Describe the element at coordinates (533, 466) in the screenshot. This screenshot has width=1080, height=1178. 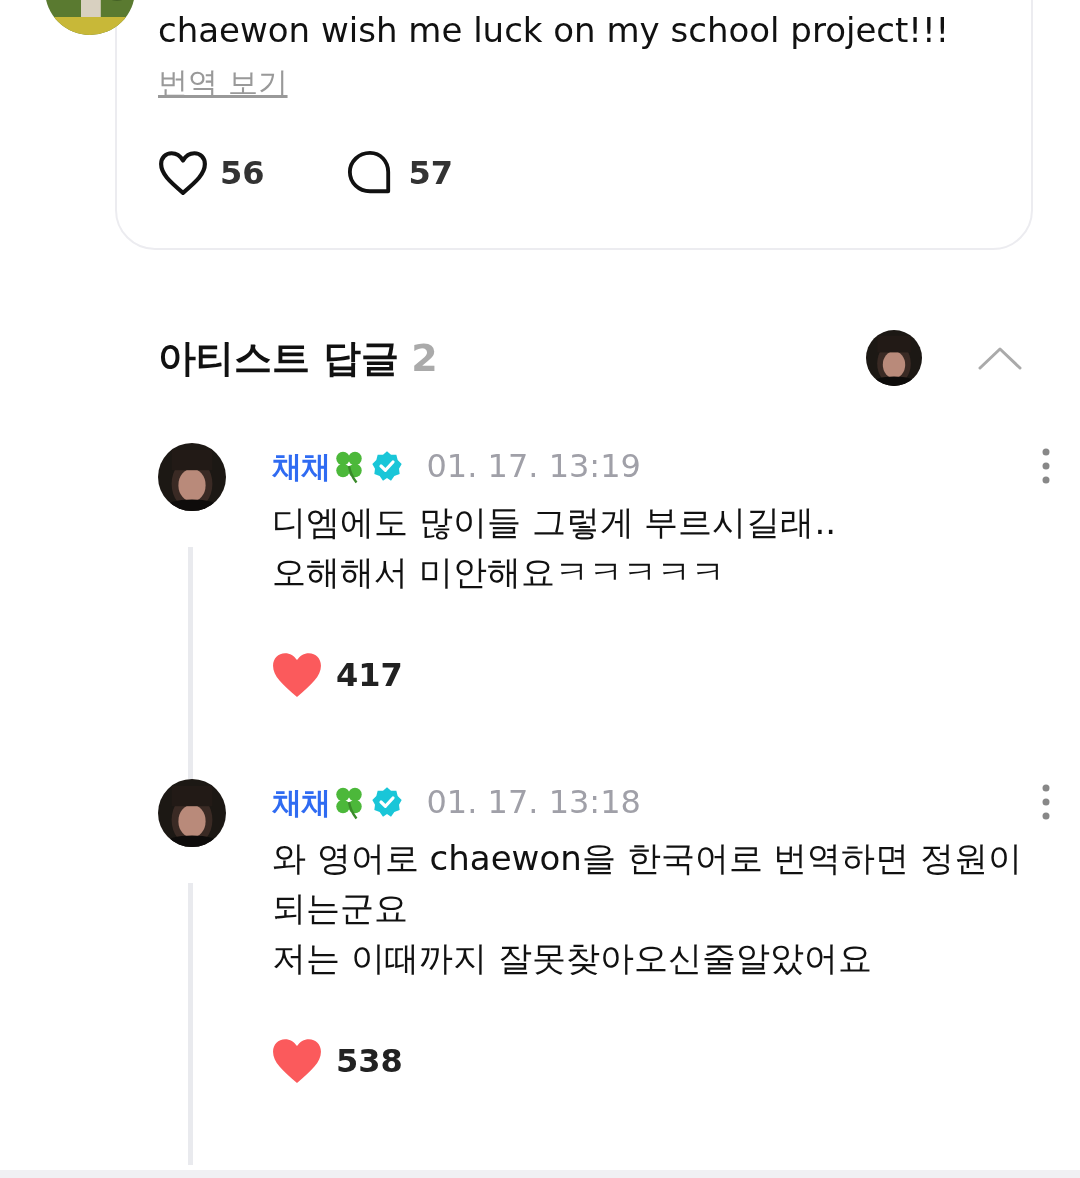
I see `reply-time: 01. 17. 13:19` at that location.